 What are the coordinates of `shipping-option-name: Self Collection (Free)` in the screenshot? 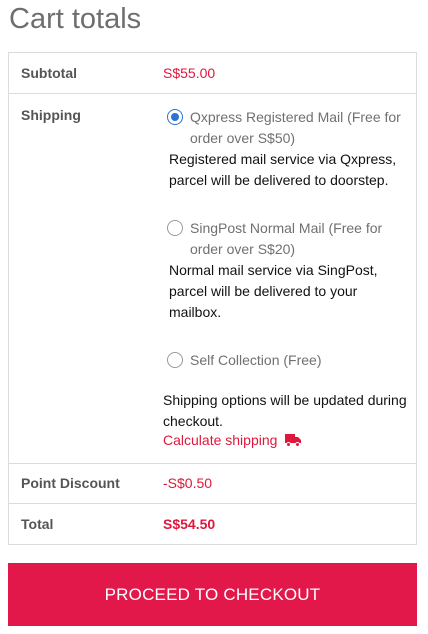 It's located at (289, 360).